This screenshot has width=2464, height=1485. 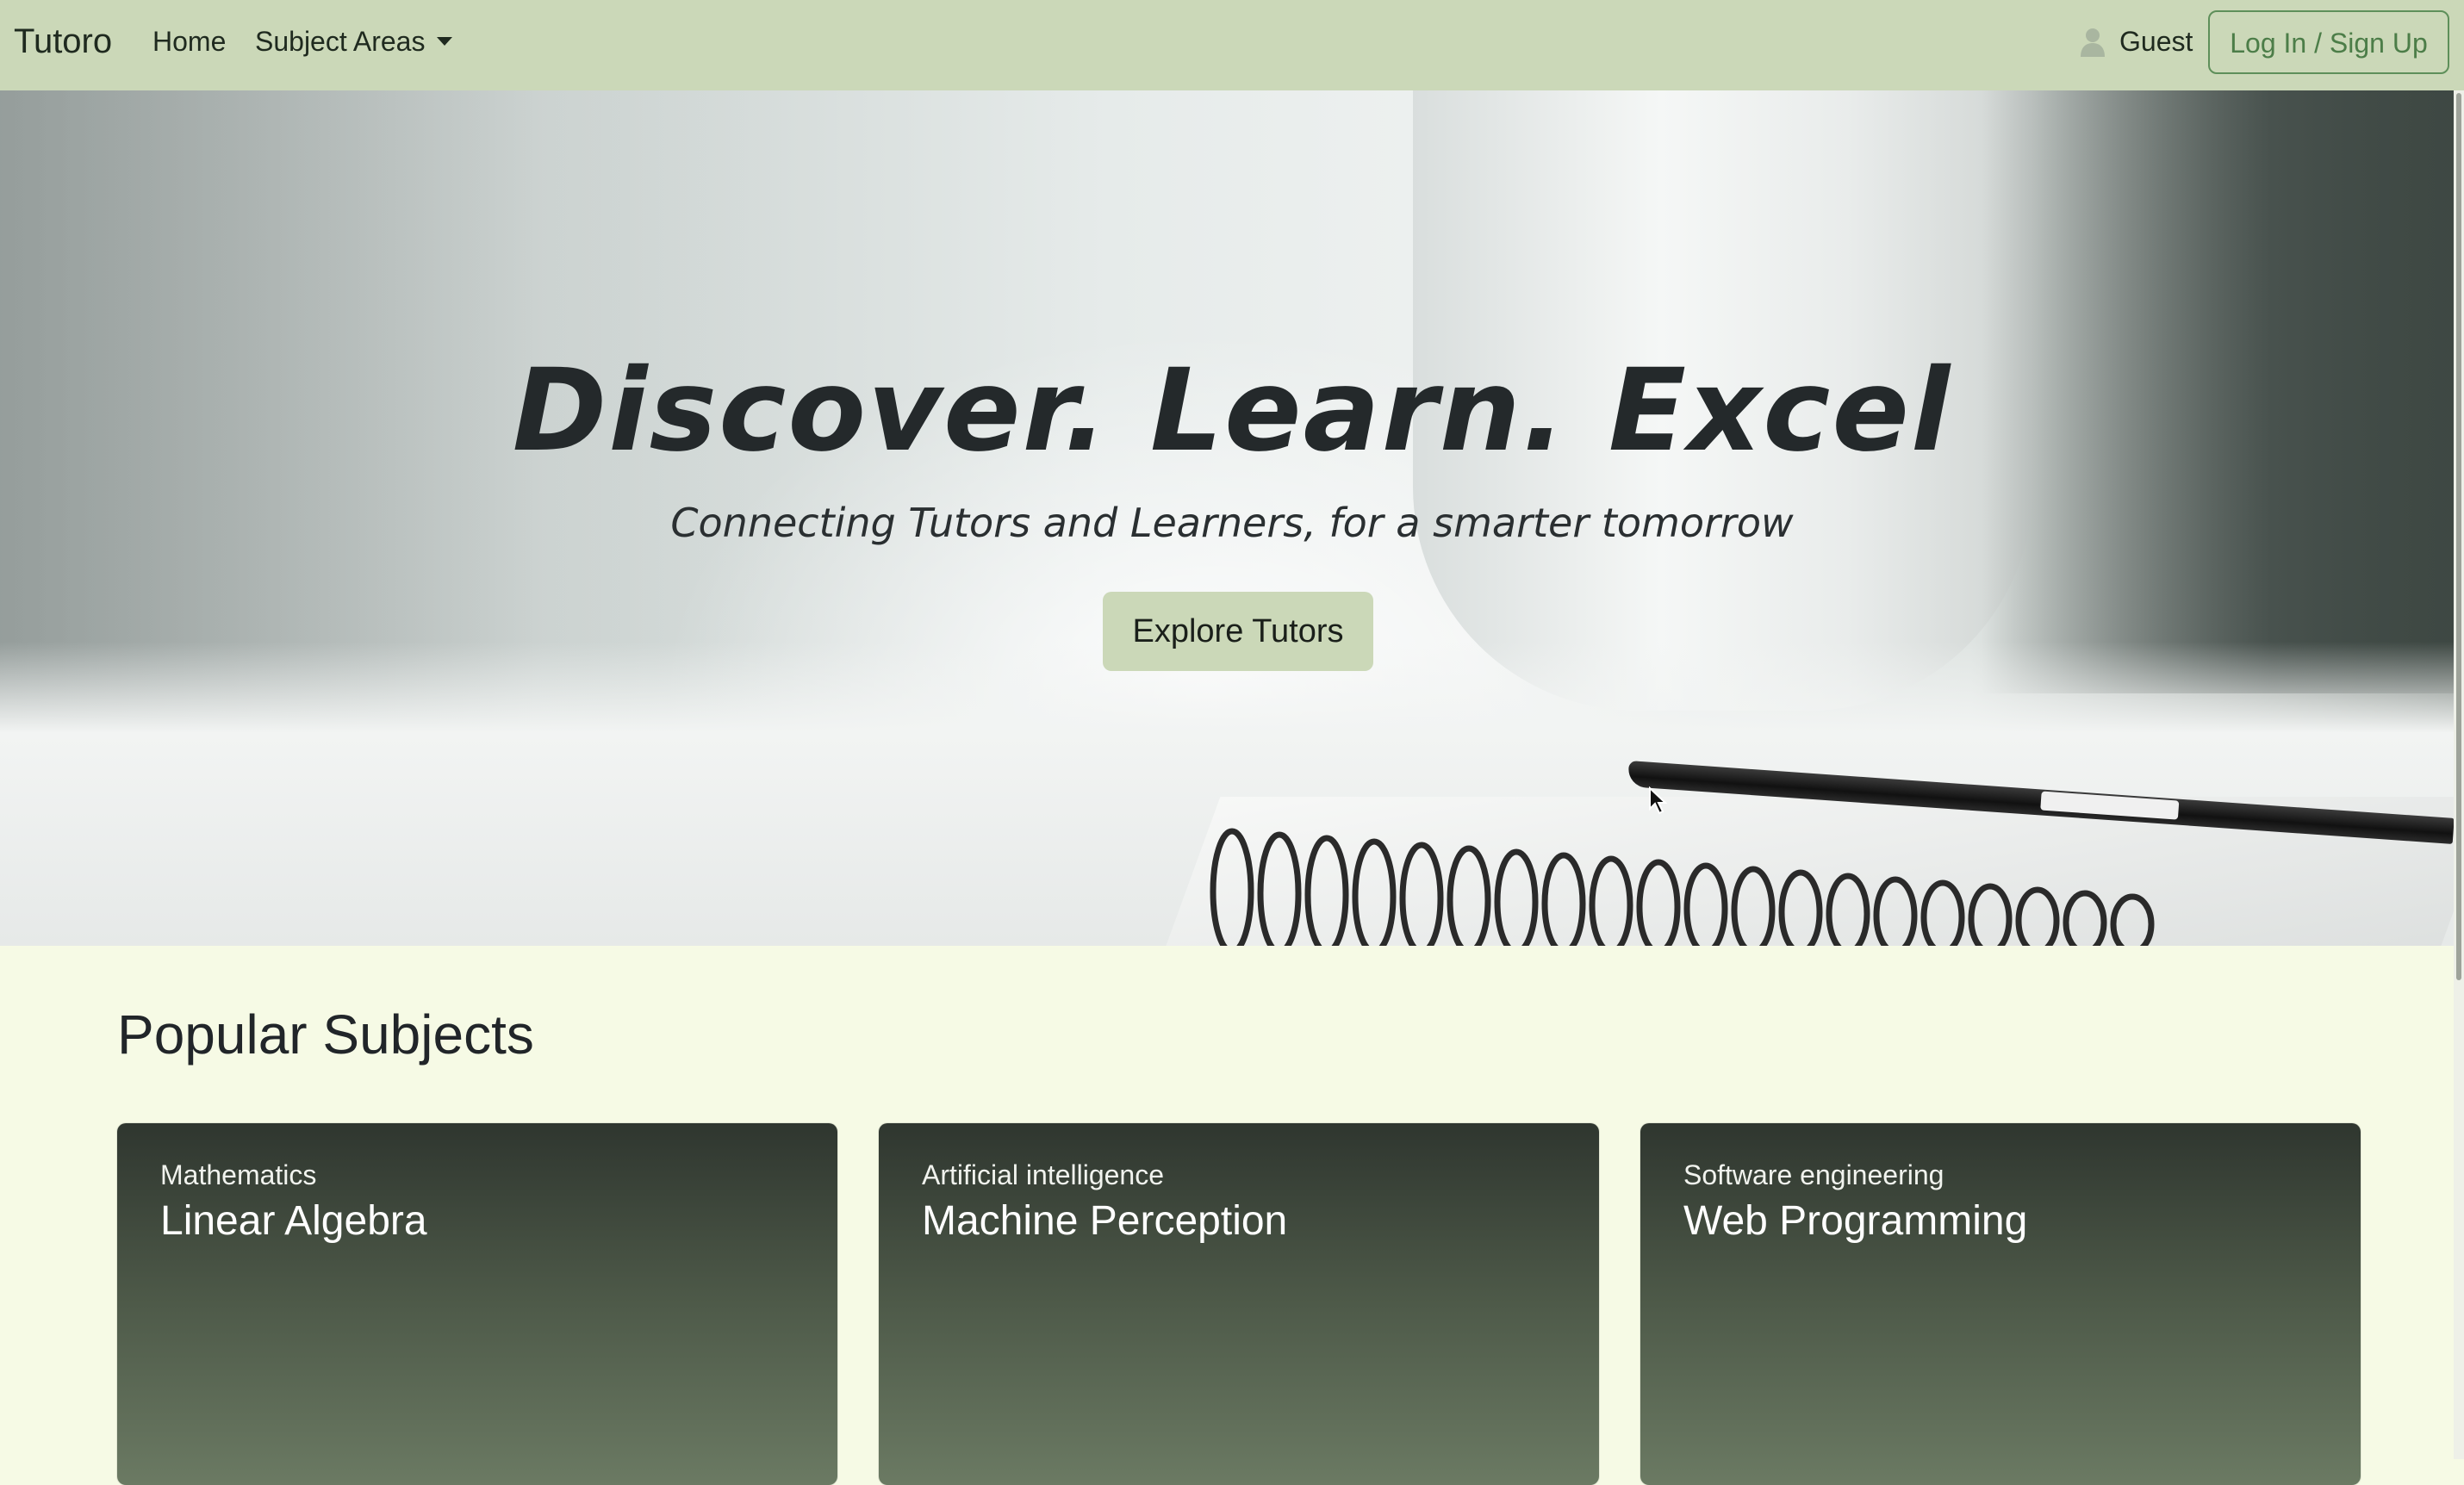 What do you see at coordinates (189, 42) in the screenshot?
I see `nav-home-link: Home` at bounding box center [189, 42].